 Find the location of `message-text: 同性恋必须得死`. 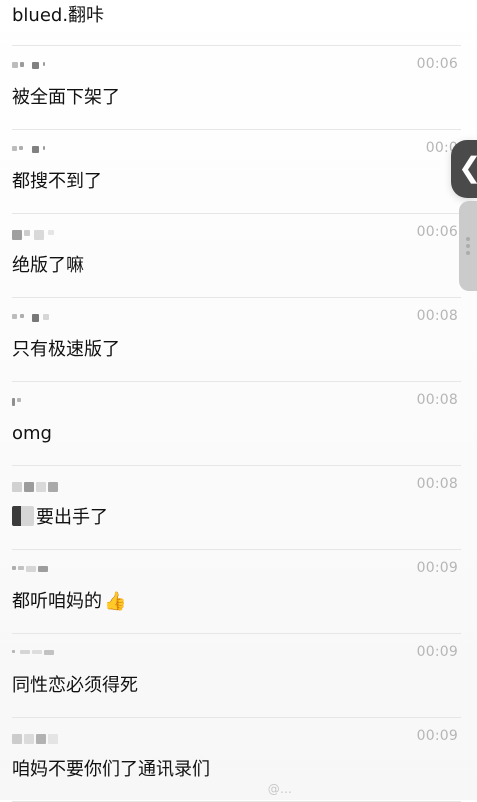

message-text: 同性恋必须得死 is located at coordinates (75, 685).